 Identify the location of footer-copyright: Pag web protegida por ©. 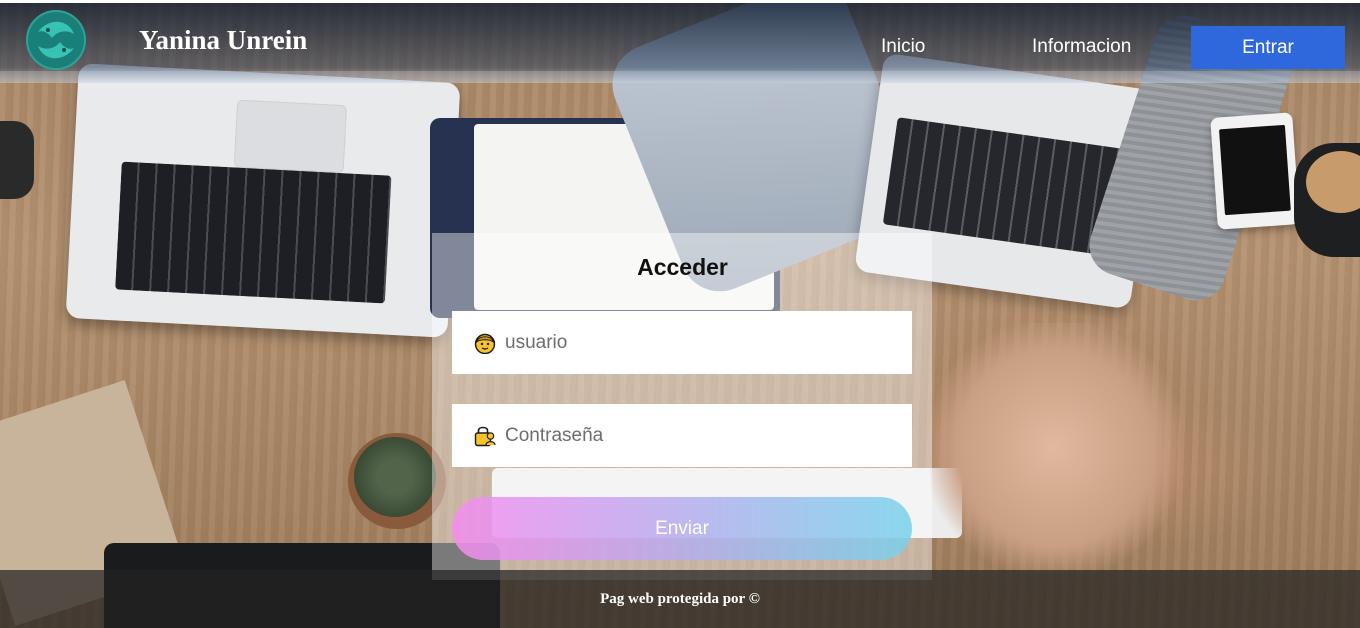
(680, 599).